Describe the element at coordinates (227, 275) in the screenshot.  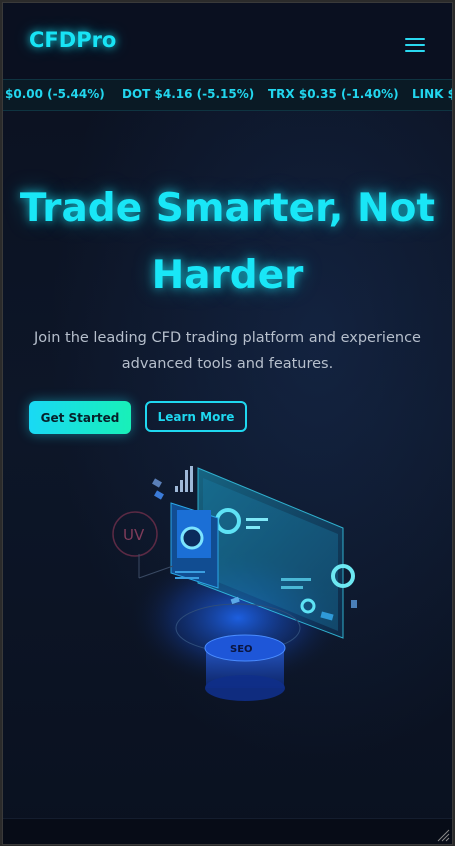
I see `hero-title-line: Harder` at that location.